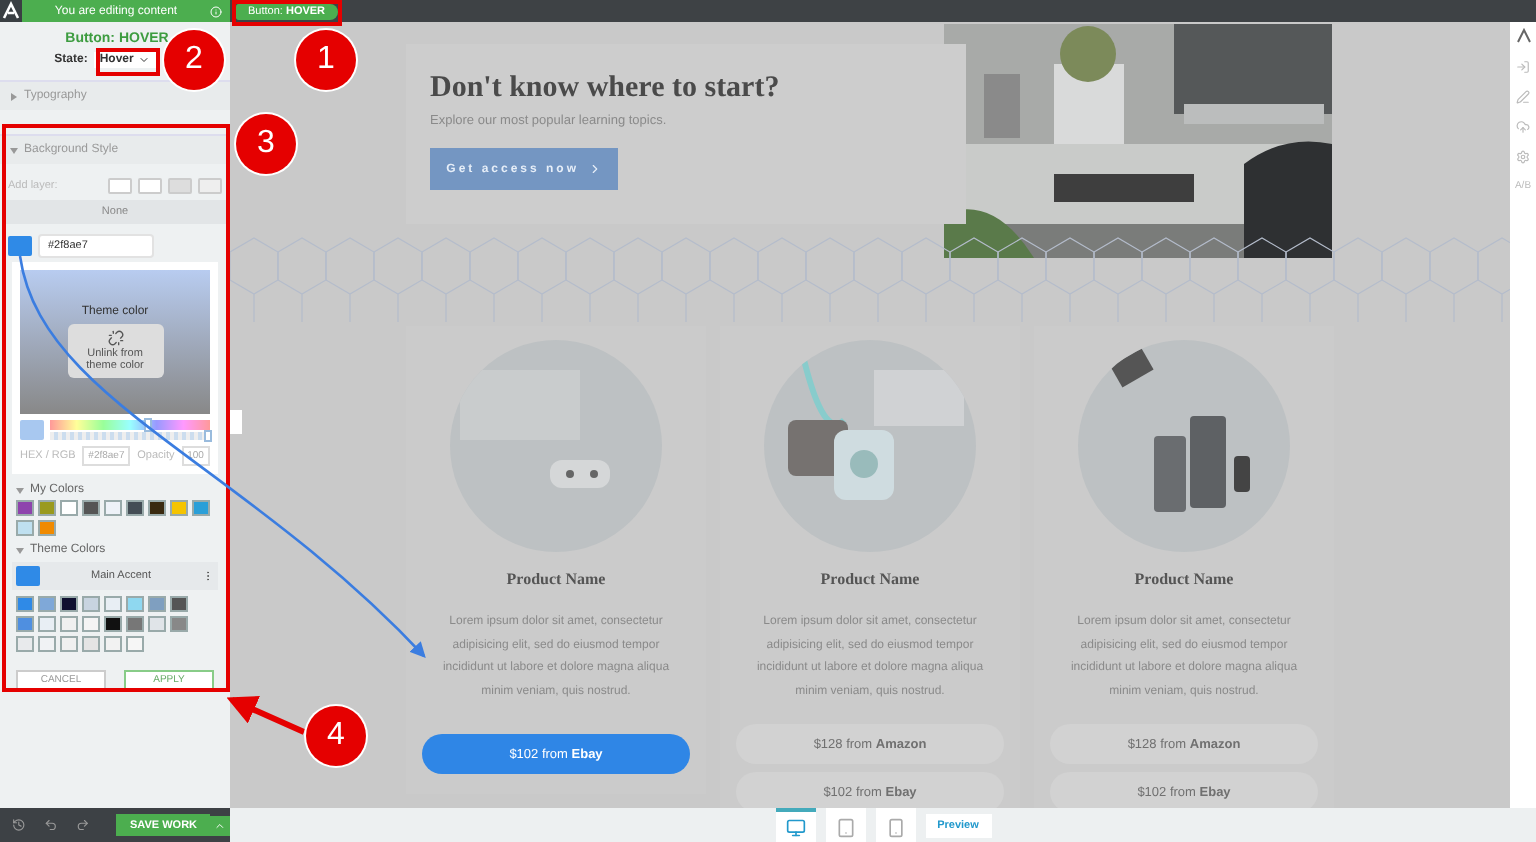 This screenshot has width=1536, height=842. What do you see at coordinates (216, 11) in the screenshot?
I see `info-icon` at bounding box center [216, 11].